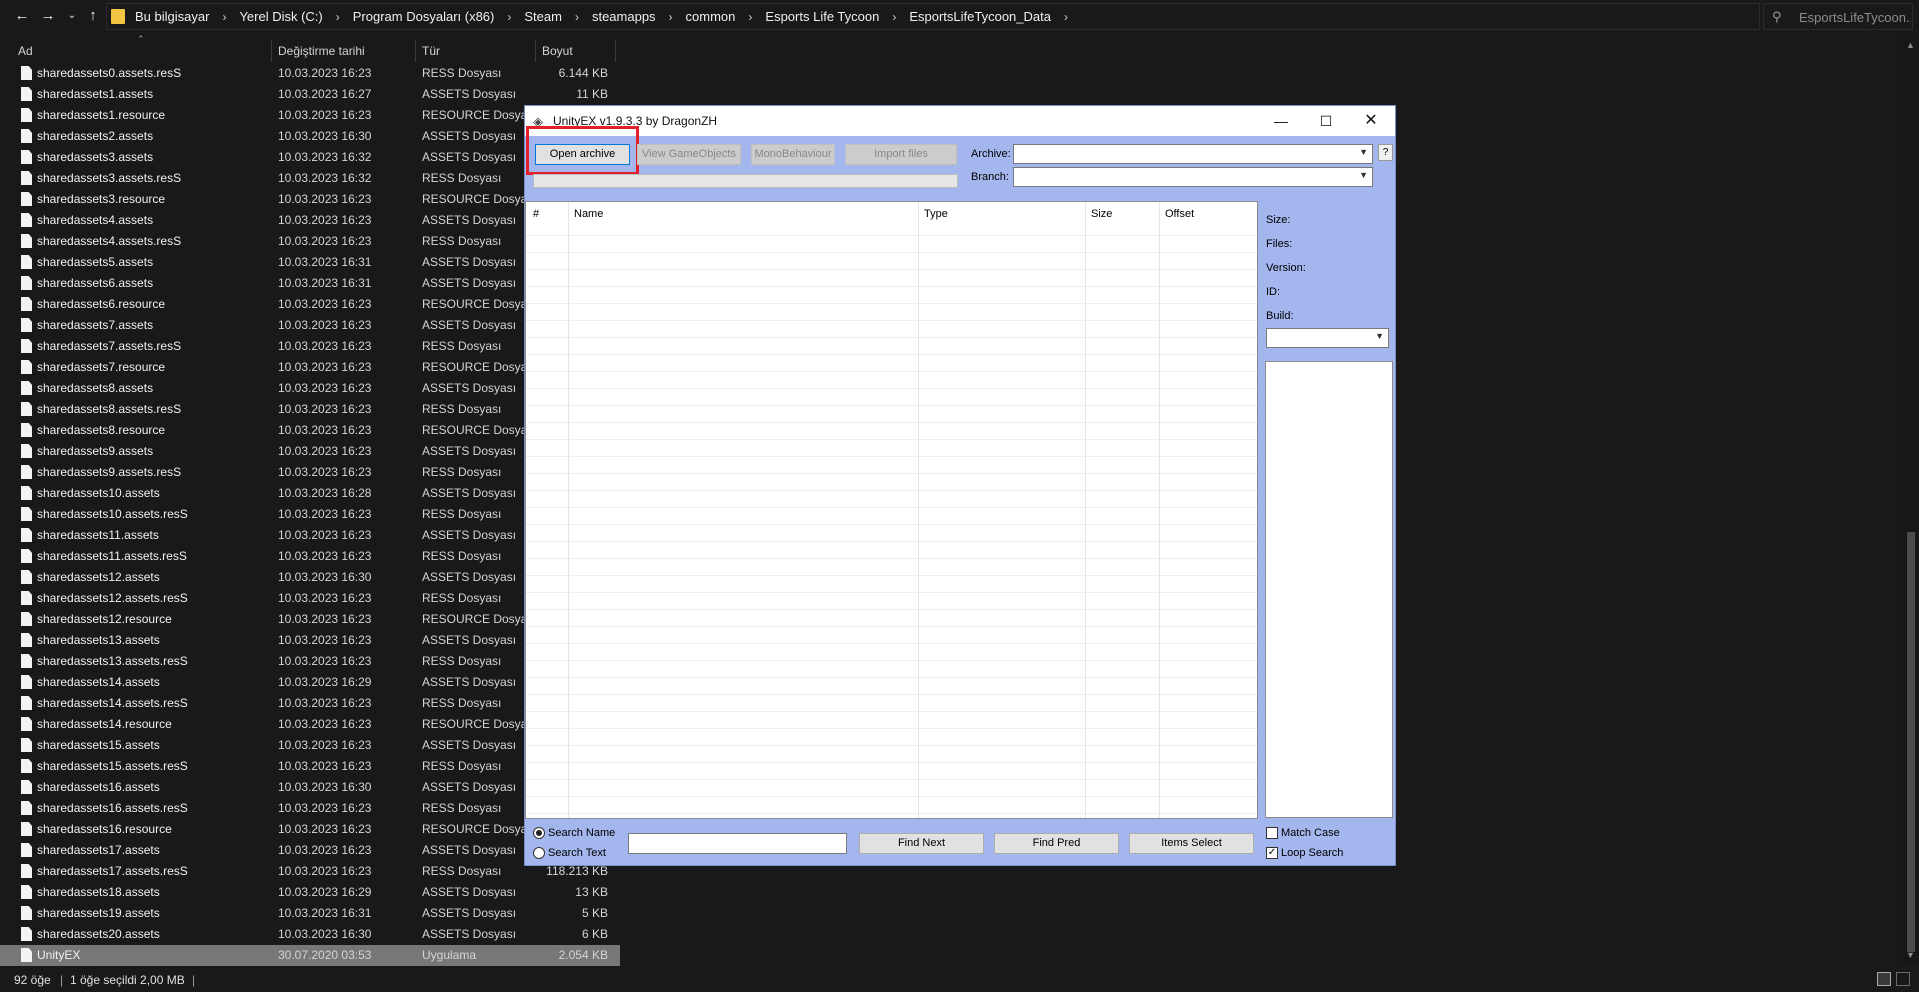 This screenshot has width=1919, height=992. Describe the element at coordinates (101, 115) in the screenshot. I see `file-name: sharedassets1.resource` at that location.